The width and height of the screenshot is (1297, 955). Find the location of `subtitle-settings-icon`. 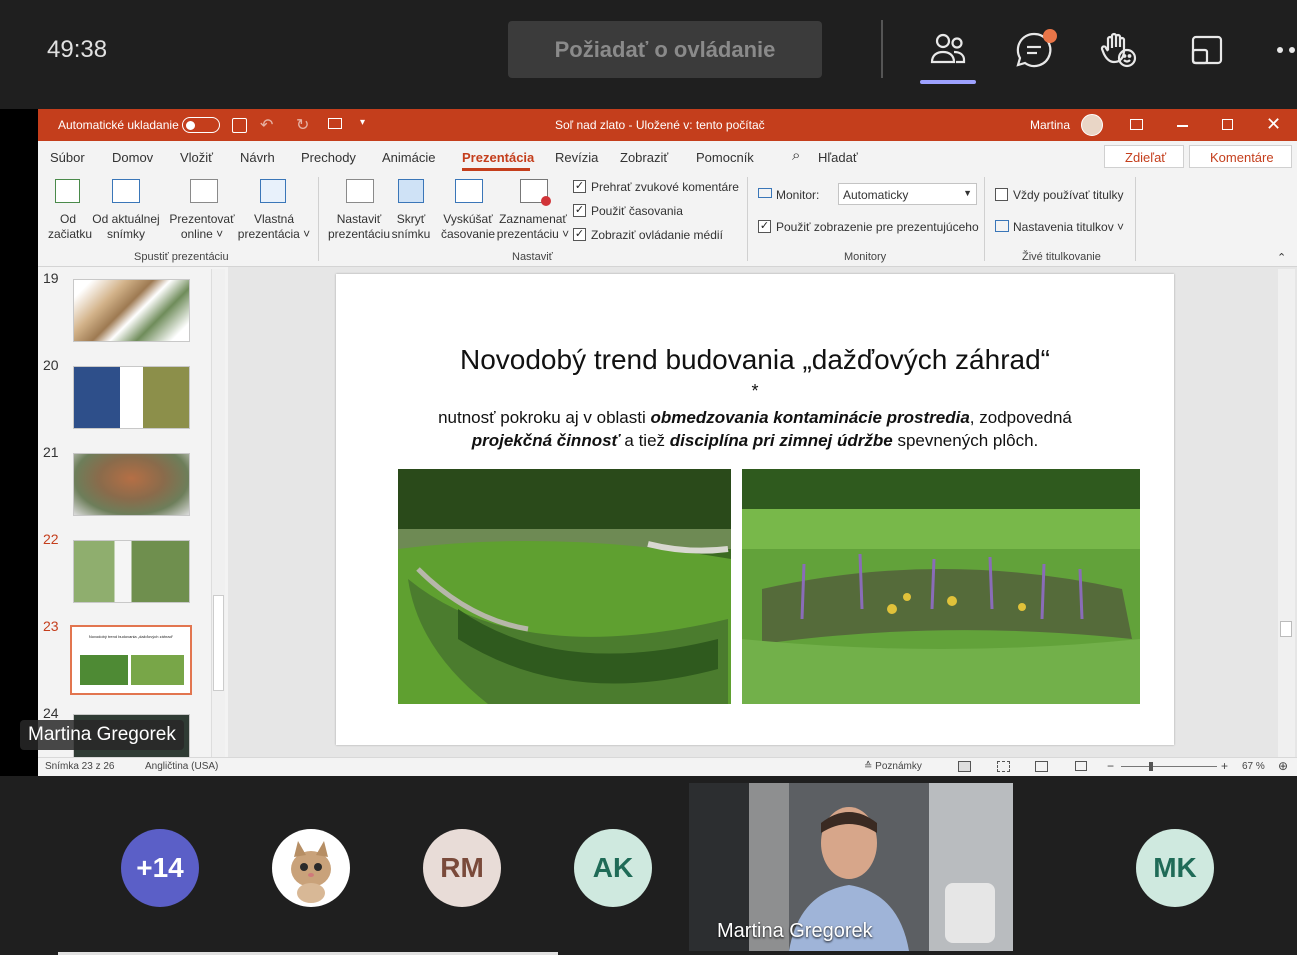

subtitle-settings-icon is located at coordinates (1002, 226).